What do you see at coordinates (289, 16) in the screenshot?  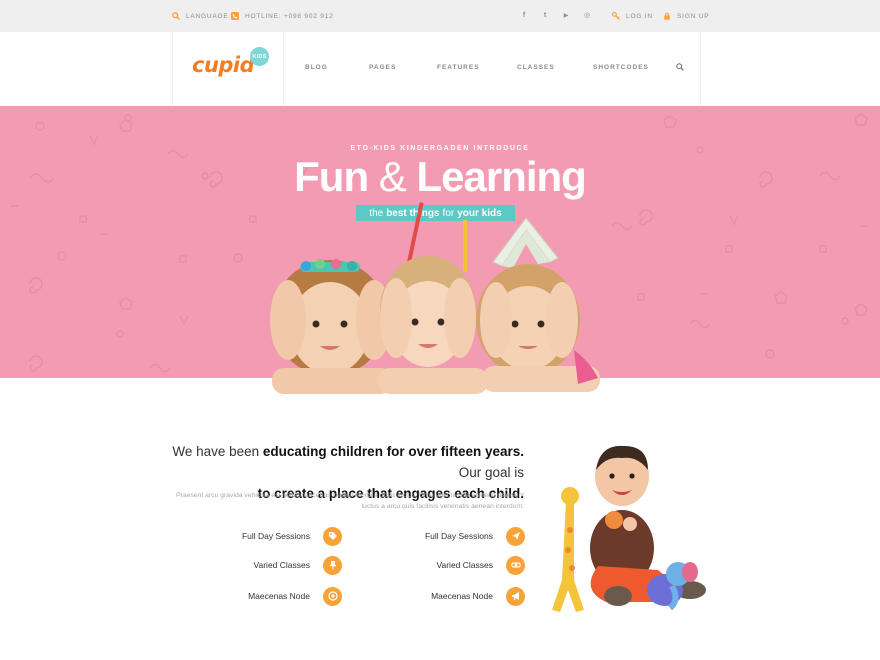 I see `hotline-label: HOTLINE: +098 902 912` at bounding box center [289, 16].